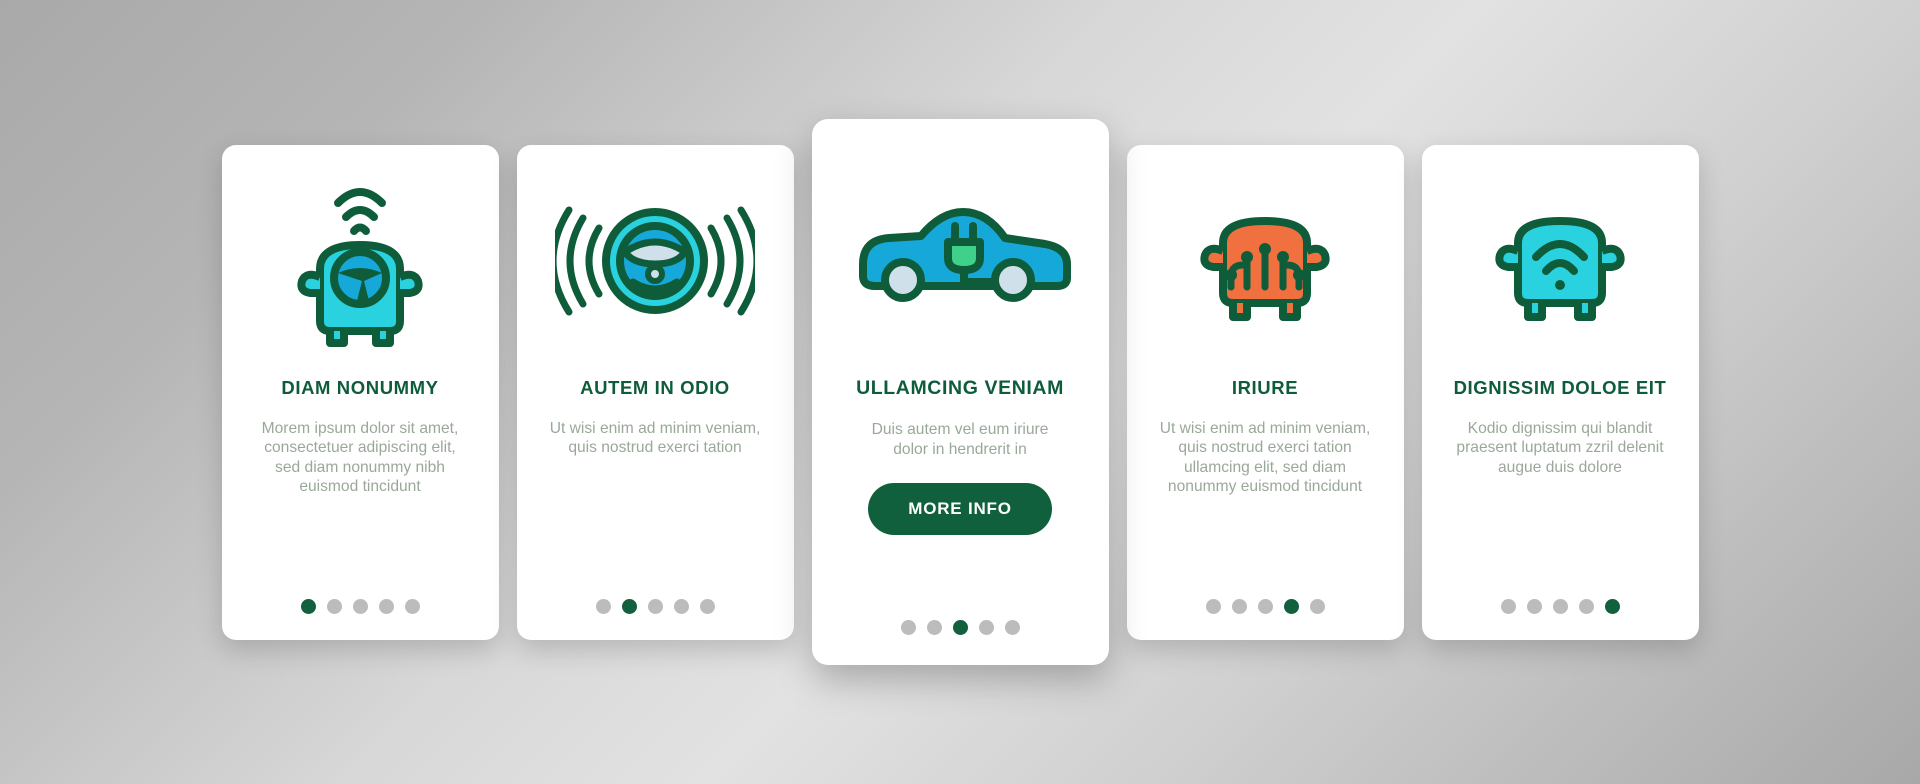 This screenshot has width=1920, height=784. I want to click on card-4-icon-wrap, so click(1265, 261).